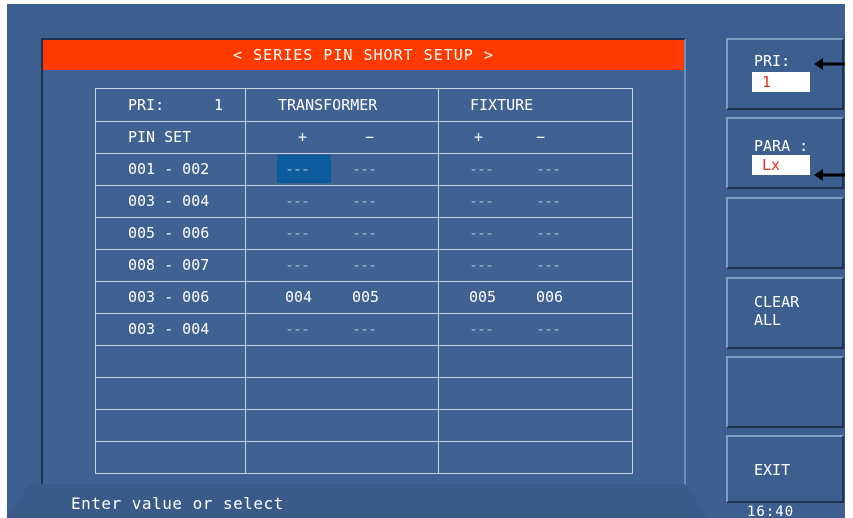 The height and width of the screenshot is (518, 853). What do you see at coordinates (364, 265) in the screenshot?
I see `row-4-transformer-minus: ---` at bounding box center [364, 265].